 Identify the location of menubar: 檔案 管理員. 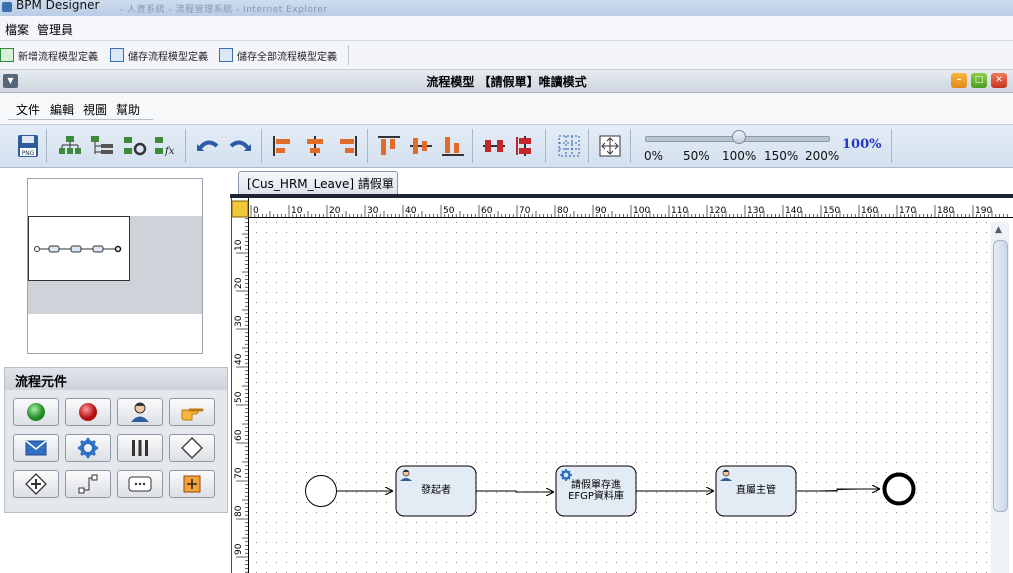
(506, 28).